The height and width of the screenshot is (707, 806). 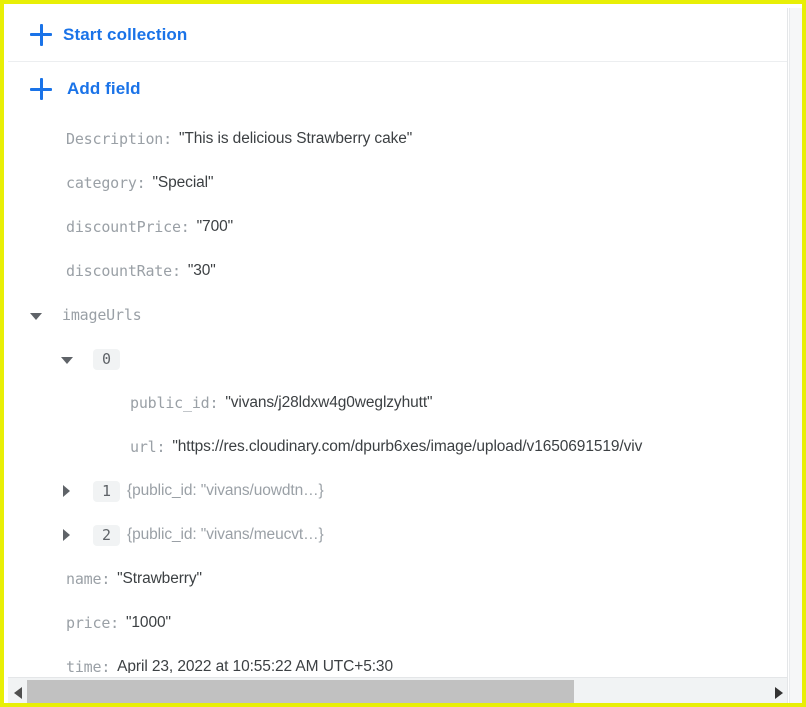 I want to click on field-row-category: category: "Special", so click(x=397, y=183).